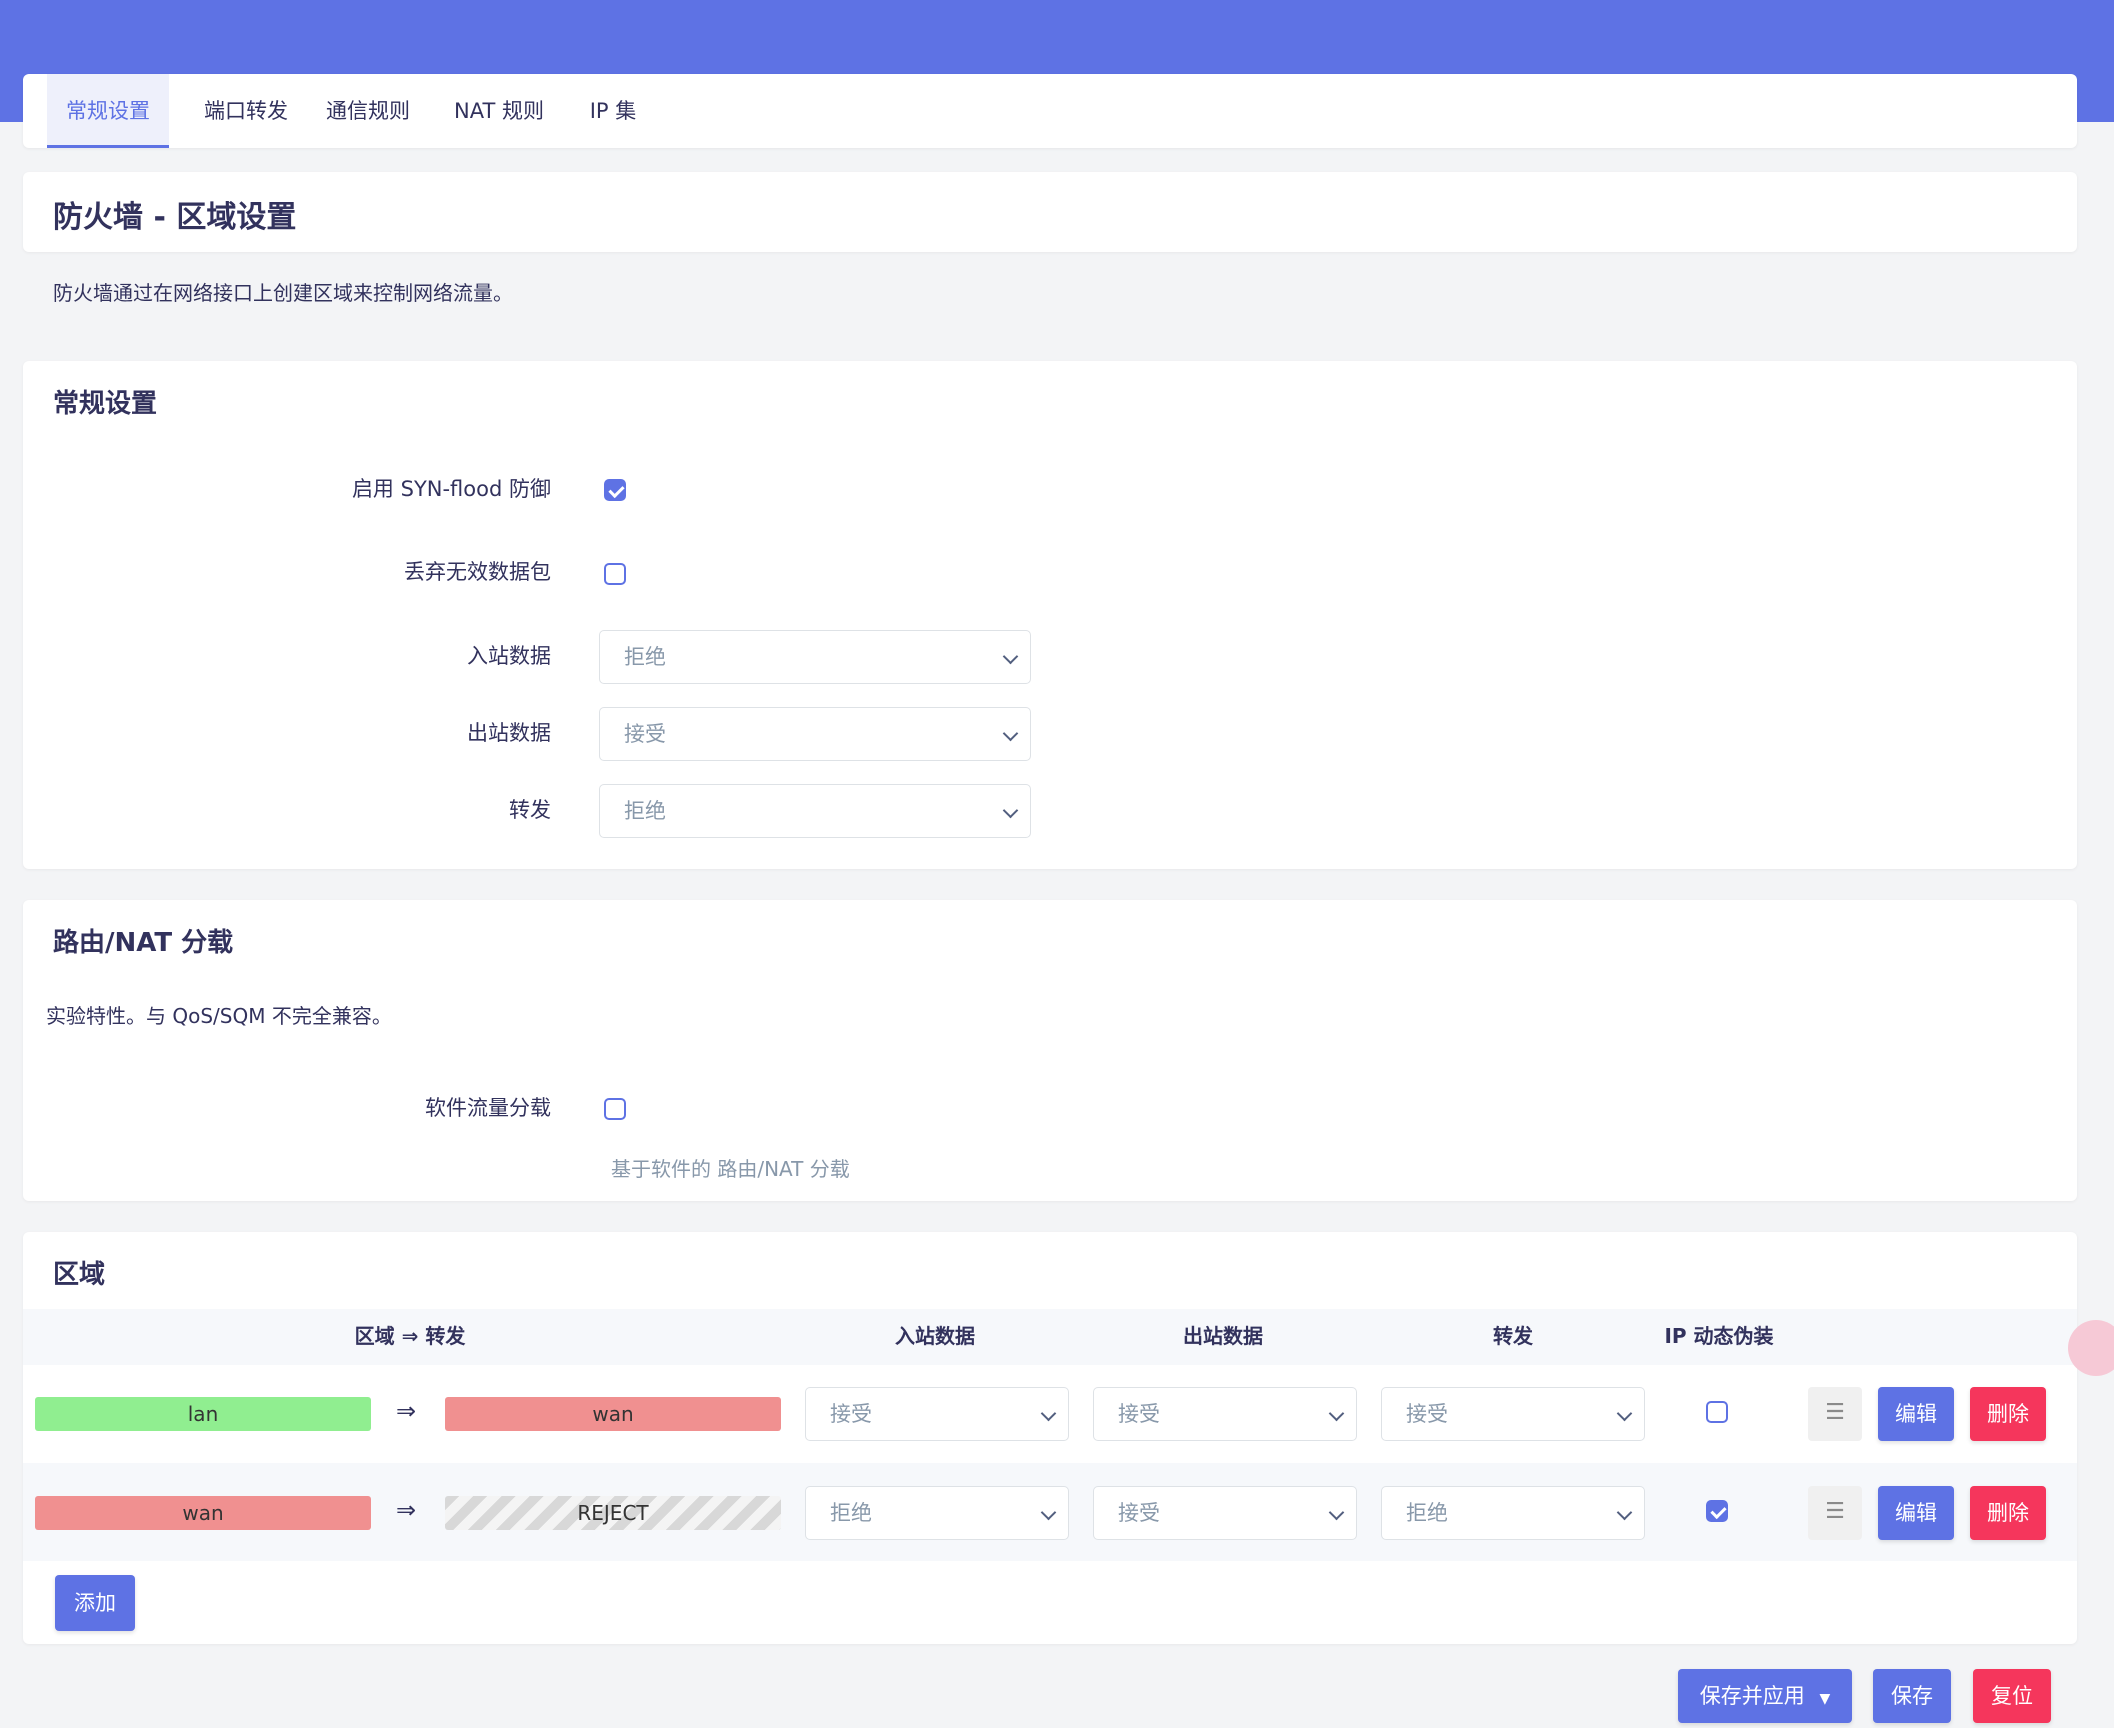  What do you see at coordinates (615, 574) in the screenshot?
I see `drop-invalid-checkbox` at bounding box center [615, 574].